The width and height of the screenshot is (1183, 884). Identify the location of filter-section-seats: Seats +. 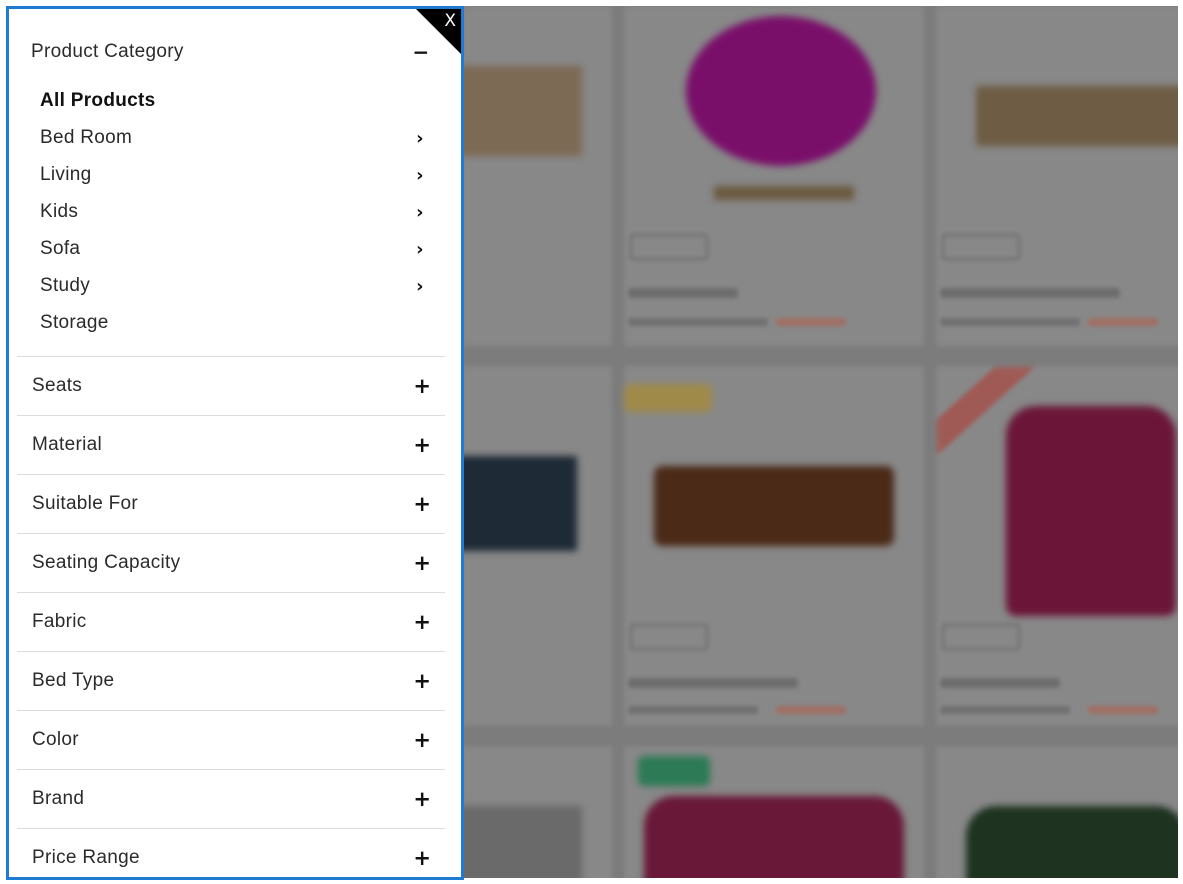
(231, 386).